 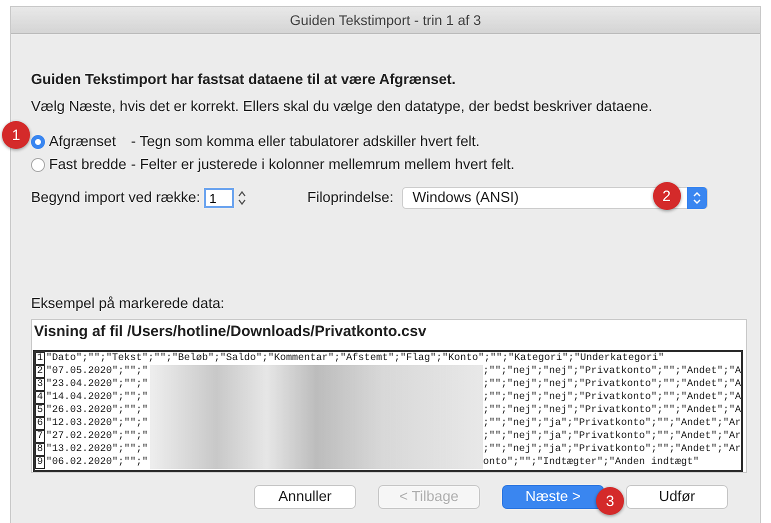 What do you see at coordinates (98, 462) in the screenshot?
I see `preview-line: "06.02.2020";"";"` at bounding box center [98, 462].